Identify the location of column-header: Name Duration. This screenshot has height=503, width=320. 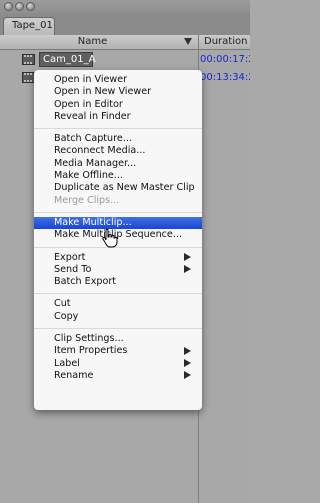
(125, 42).